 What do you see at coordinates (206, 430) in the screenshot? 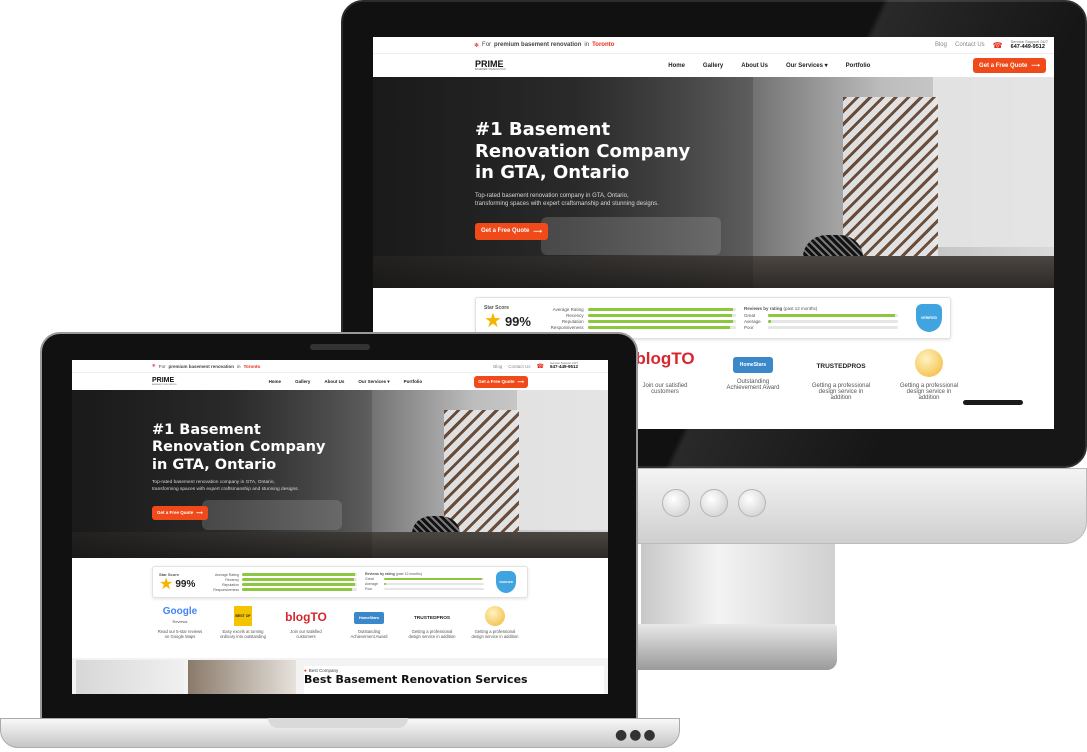
I see `hero-title-line1: #1 Basement` at bounding box center [206, 430].